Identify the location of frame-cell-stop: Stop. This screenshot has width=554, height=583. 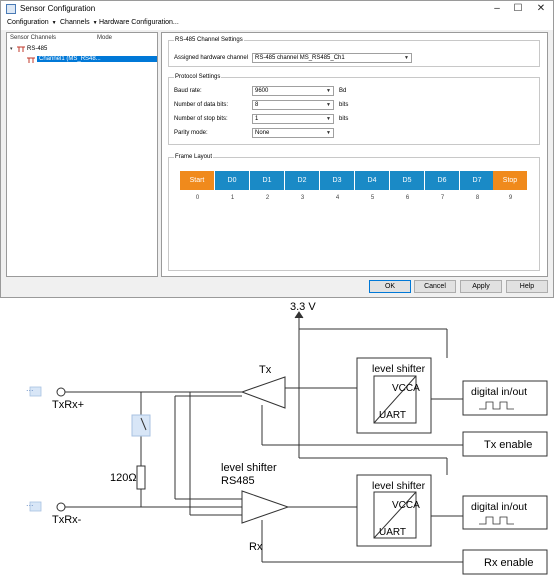
(510, 180).